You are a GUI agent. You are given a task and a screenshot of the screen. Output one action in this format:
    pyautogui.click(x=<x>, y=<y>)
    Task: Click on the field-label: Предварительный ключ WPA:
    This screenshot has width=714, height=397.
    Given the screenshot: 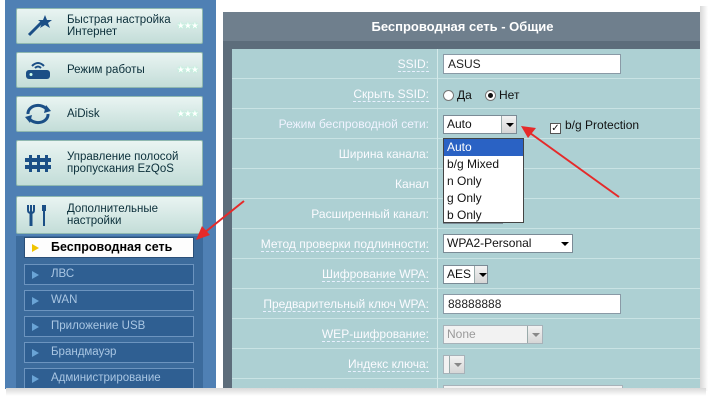 What is the action you would take?
    pyautogui.click(x=346, y=304)
    